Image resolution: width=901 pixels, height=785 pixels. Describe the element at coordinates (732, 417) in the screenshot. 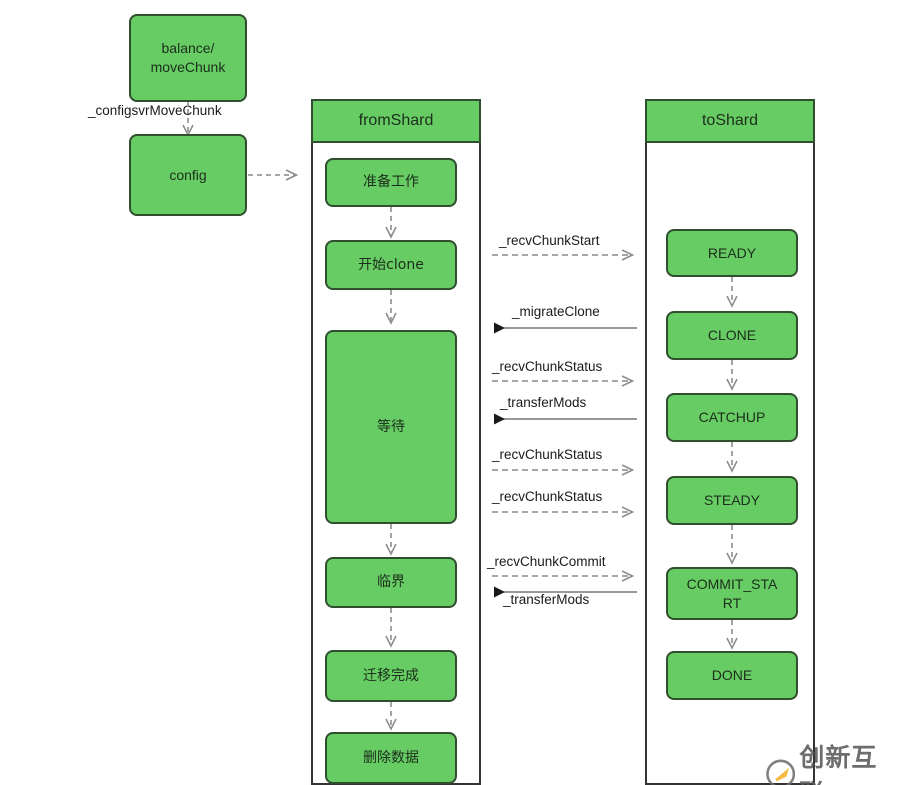

I see `toshard-state-catchup: CATCHUP` at that location.